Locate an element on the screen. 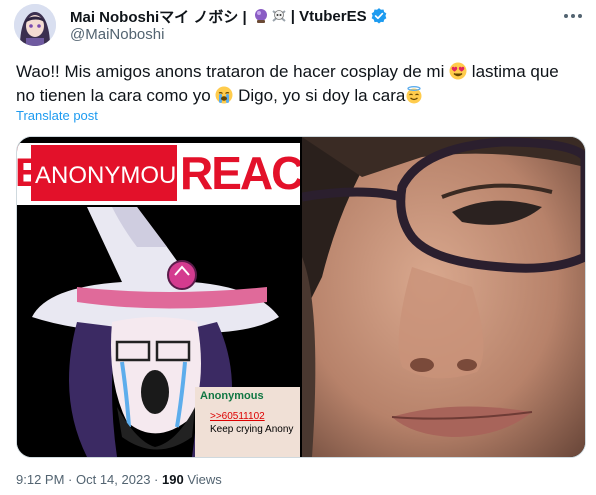  comment-body-text: Keep crying Anony is located at coordinates (252, 429).